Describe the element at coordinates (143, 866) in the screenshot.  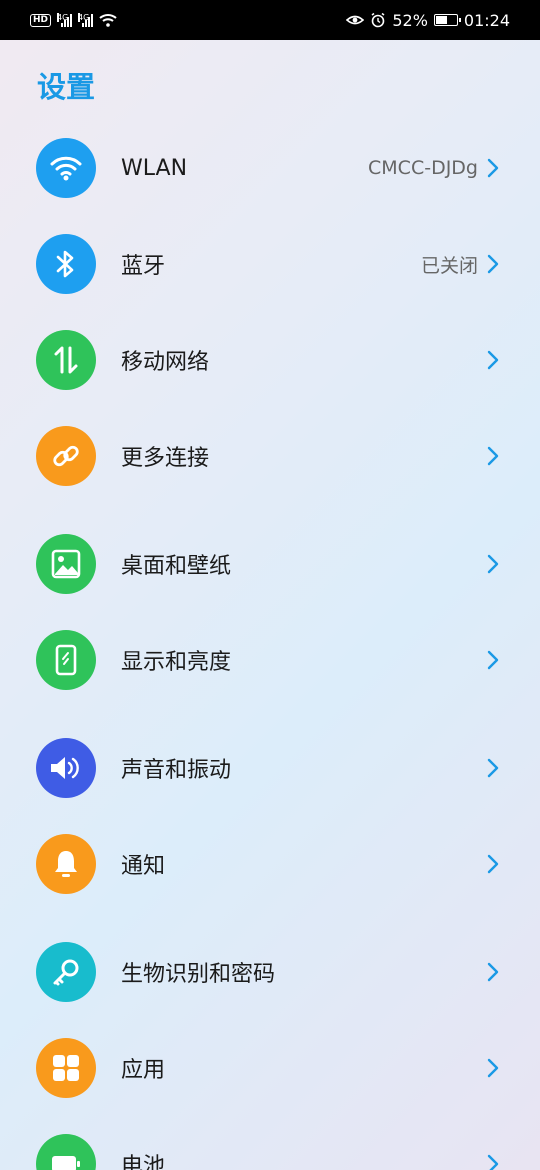
I see `settings-item-label: 通知` at that location.